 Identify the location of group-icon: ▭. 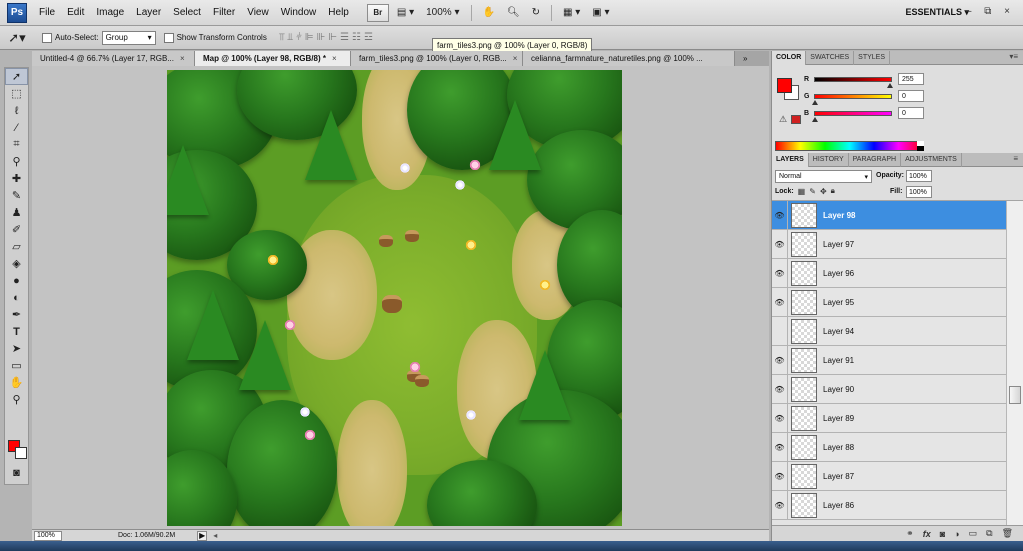
(973, 533).